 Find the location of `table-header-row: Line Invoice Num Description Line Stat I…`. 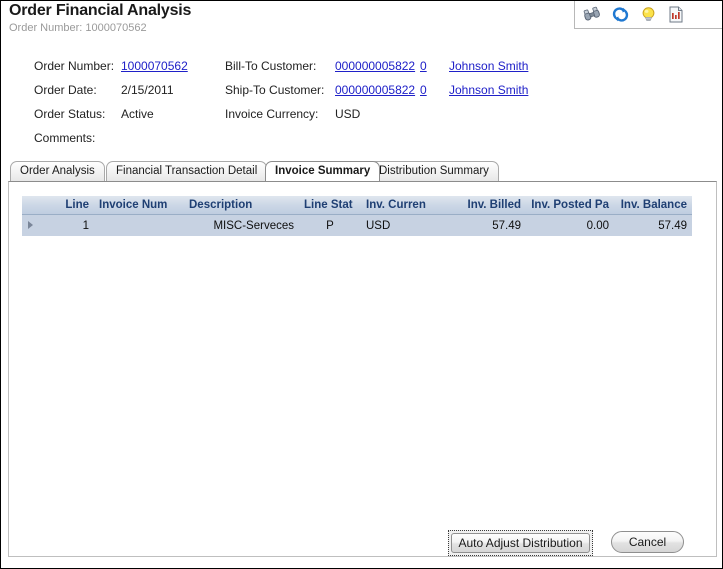

table-header-row: Line Invoice Num Description Line Stat I… is located at coordinates (357, 205).